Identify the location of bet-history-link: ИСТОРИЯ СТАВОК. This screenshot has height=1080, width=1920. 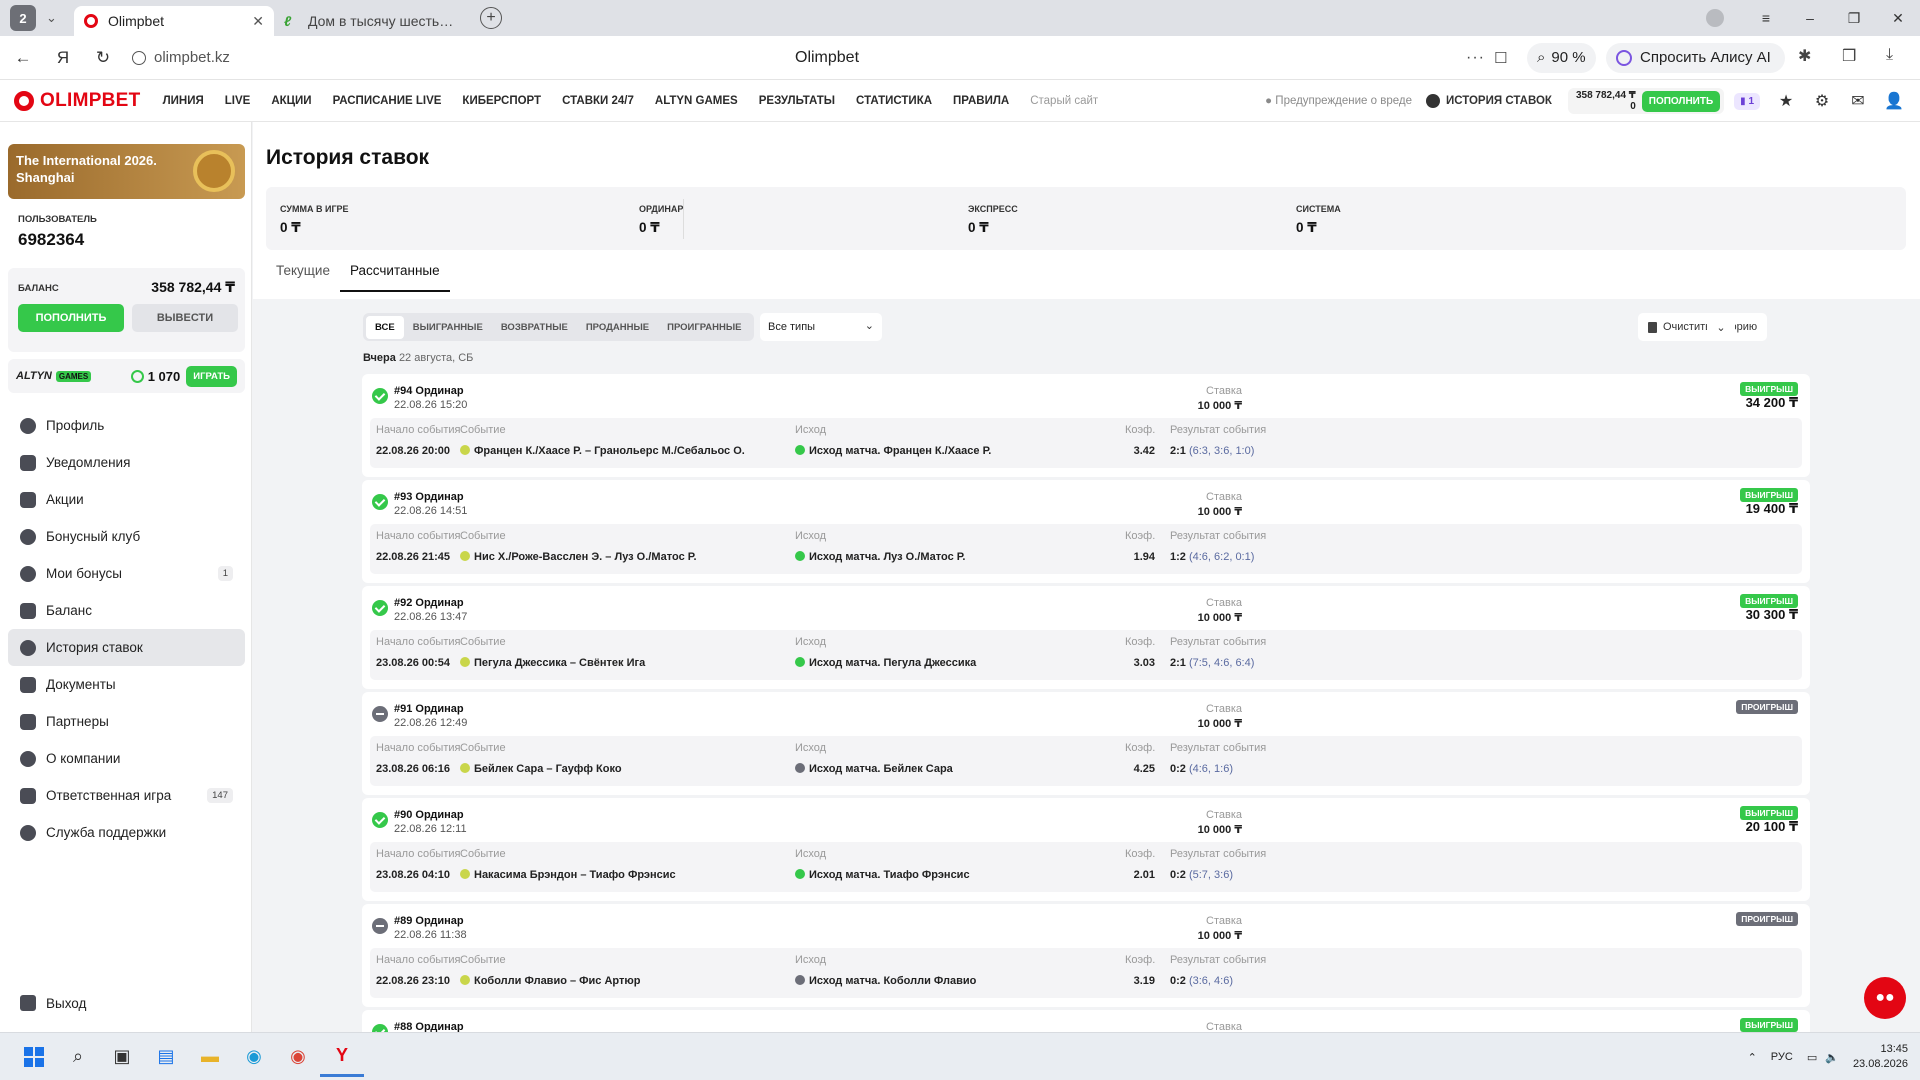
(1488, 101).